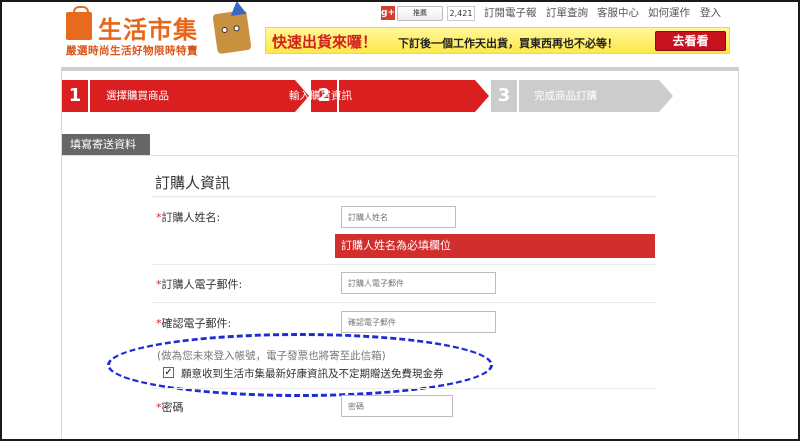  I want to click on login-link: 登入, so click(710, 12).